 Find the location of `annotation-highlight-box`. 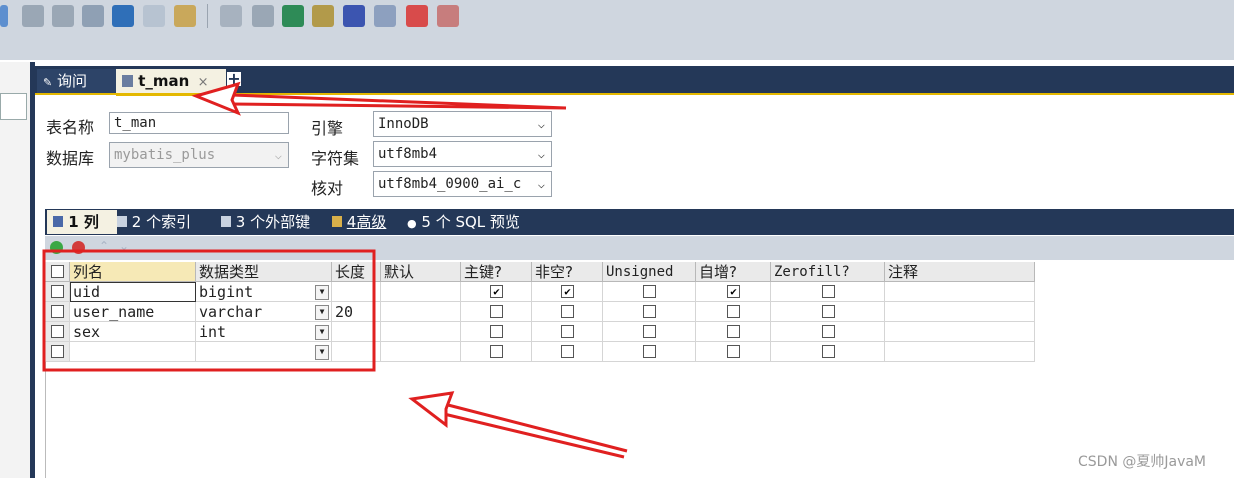

annotation-highlight-box is located at coordinates (209, 310).